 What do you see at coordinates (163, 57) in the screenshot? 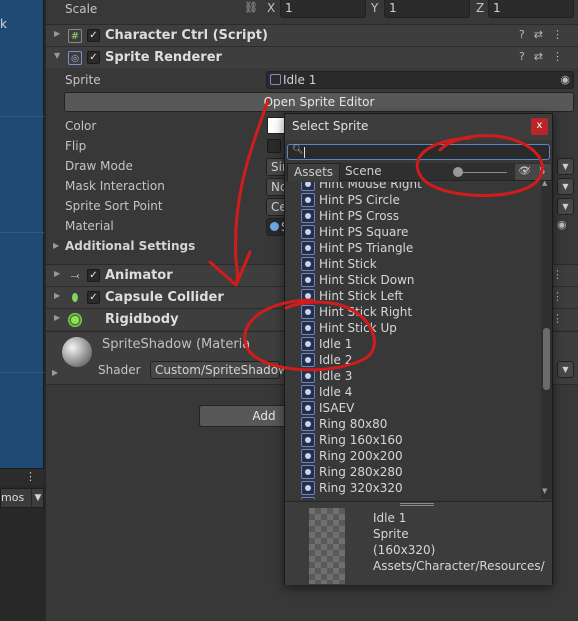
I see `component-title: Sprite Renderer` at bounding box center [163, 57].